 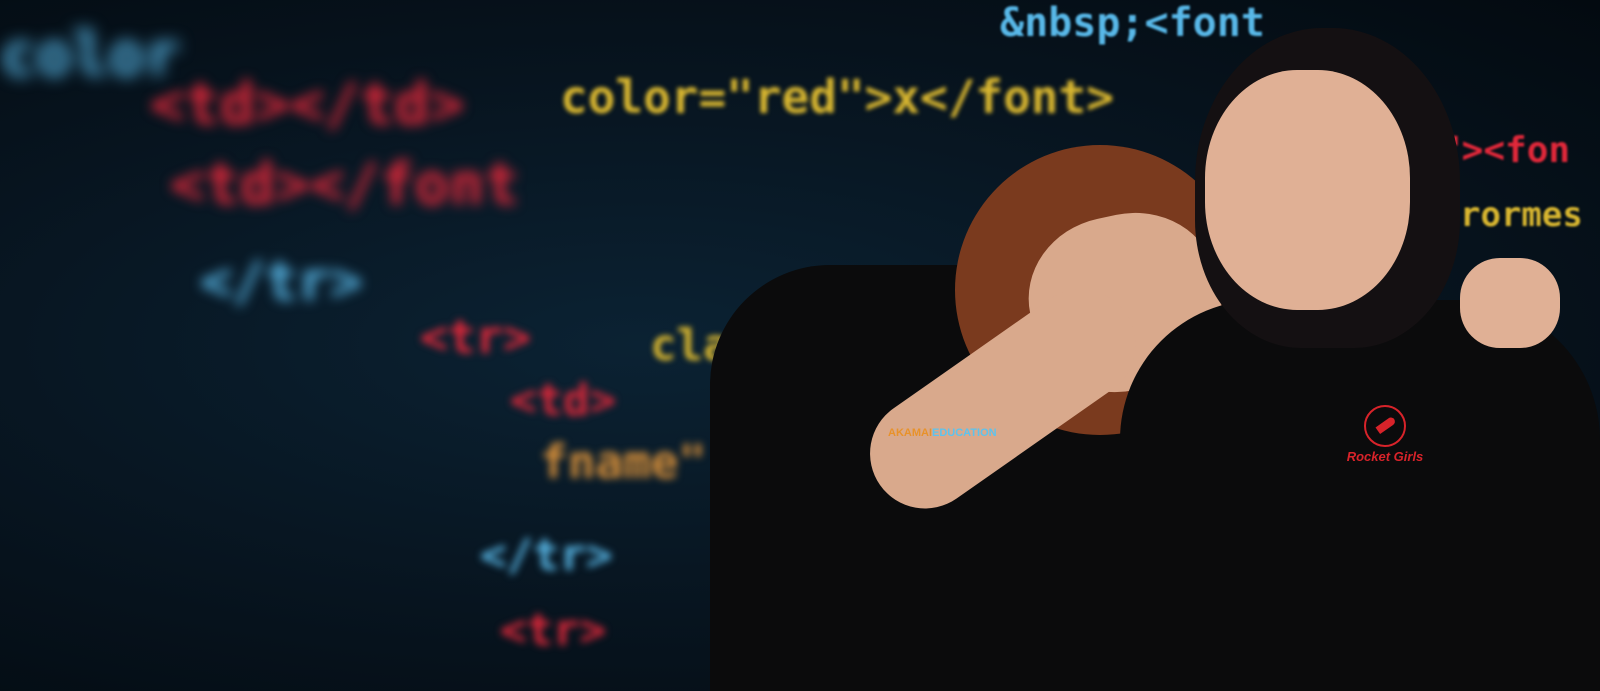 What do you see at coordinates (307, 104) in the screenshot?
I see `code-text: <td></td>` at bounding box center [307, 104].